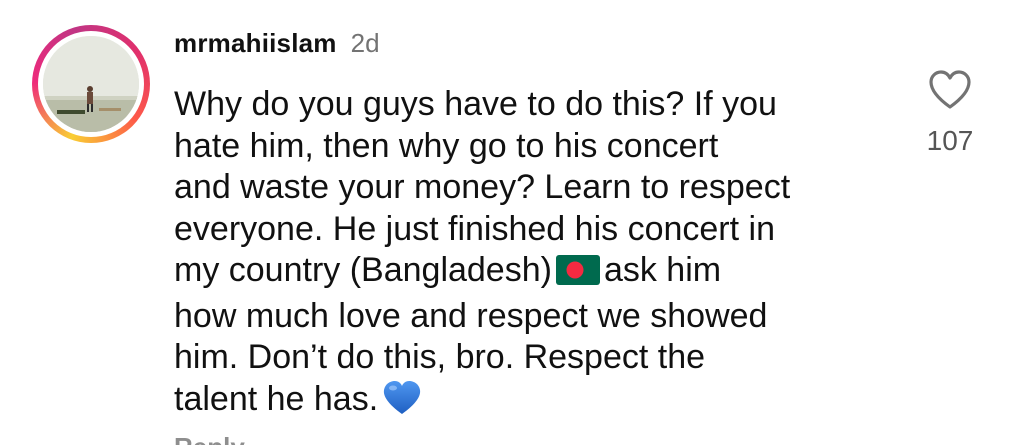  I want to click on comment-header: mrmahiislam 2d, so click(277, 48).